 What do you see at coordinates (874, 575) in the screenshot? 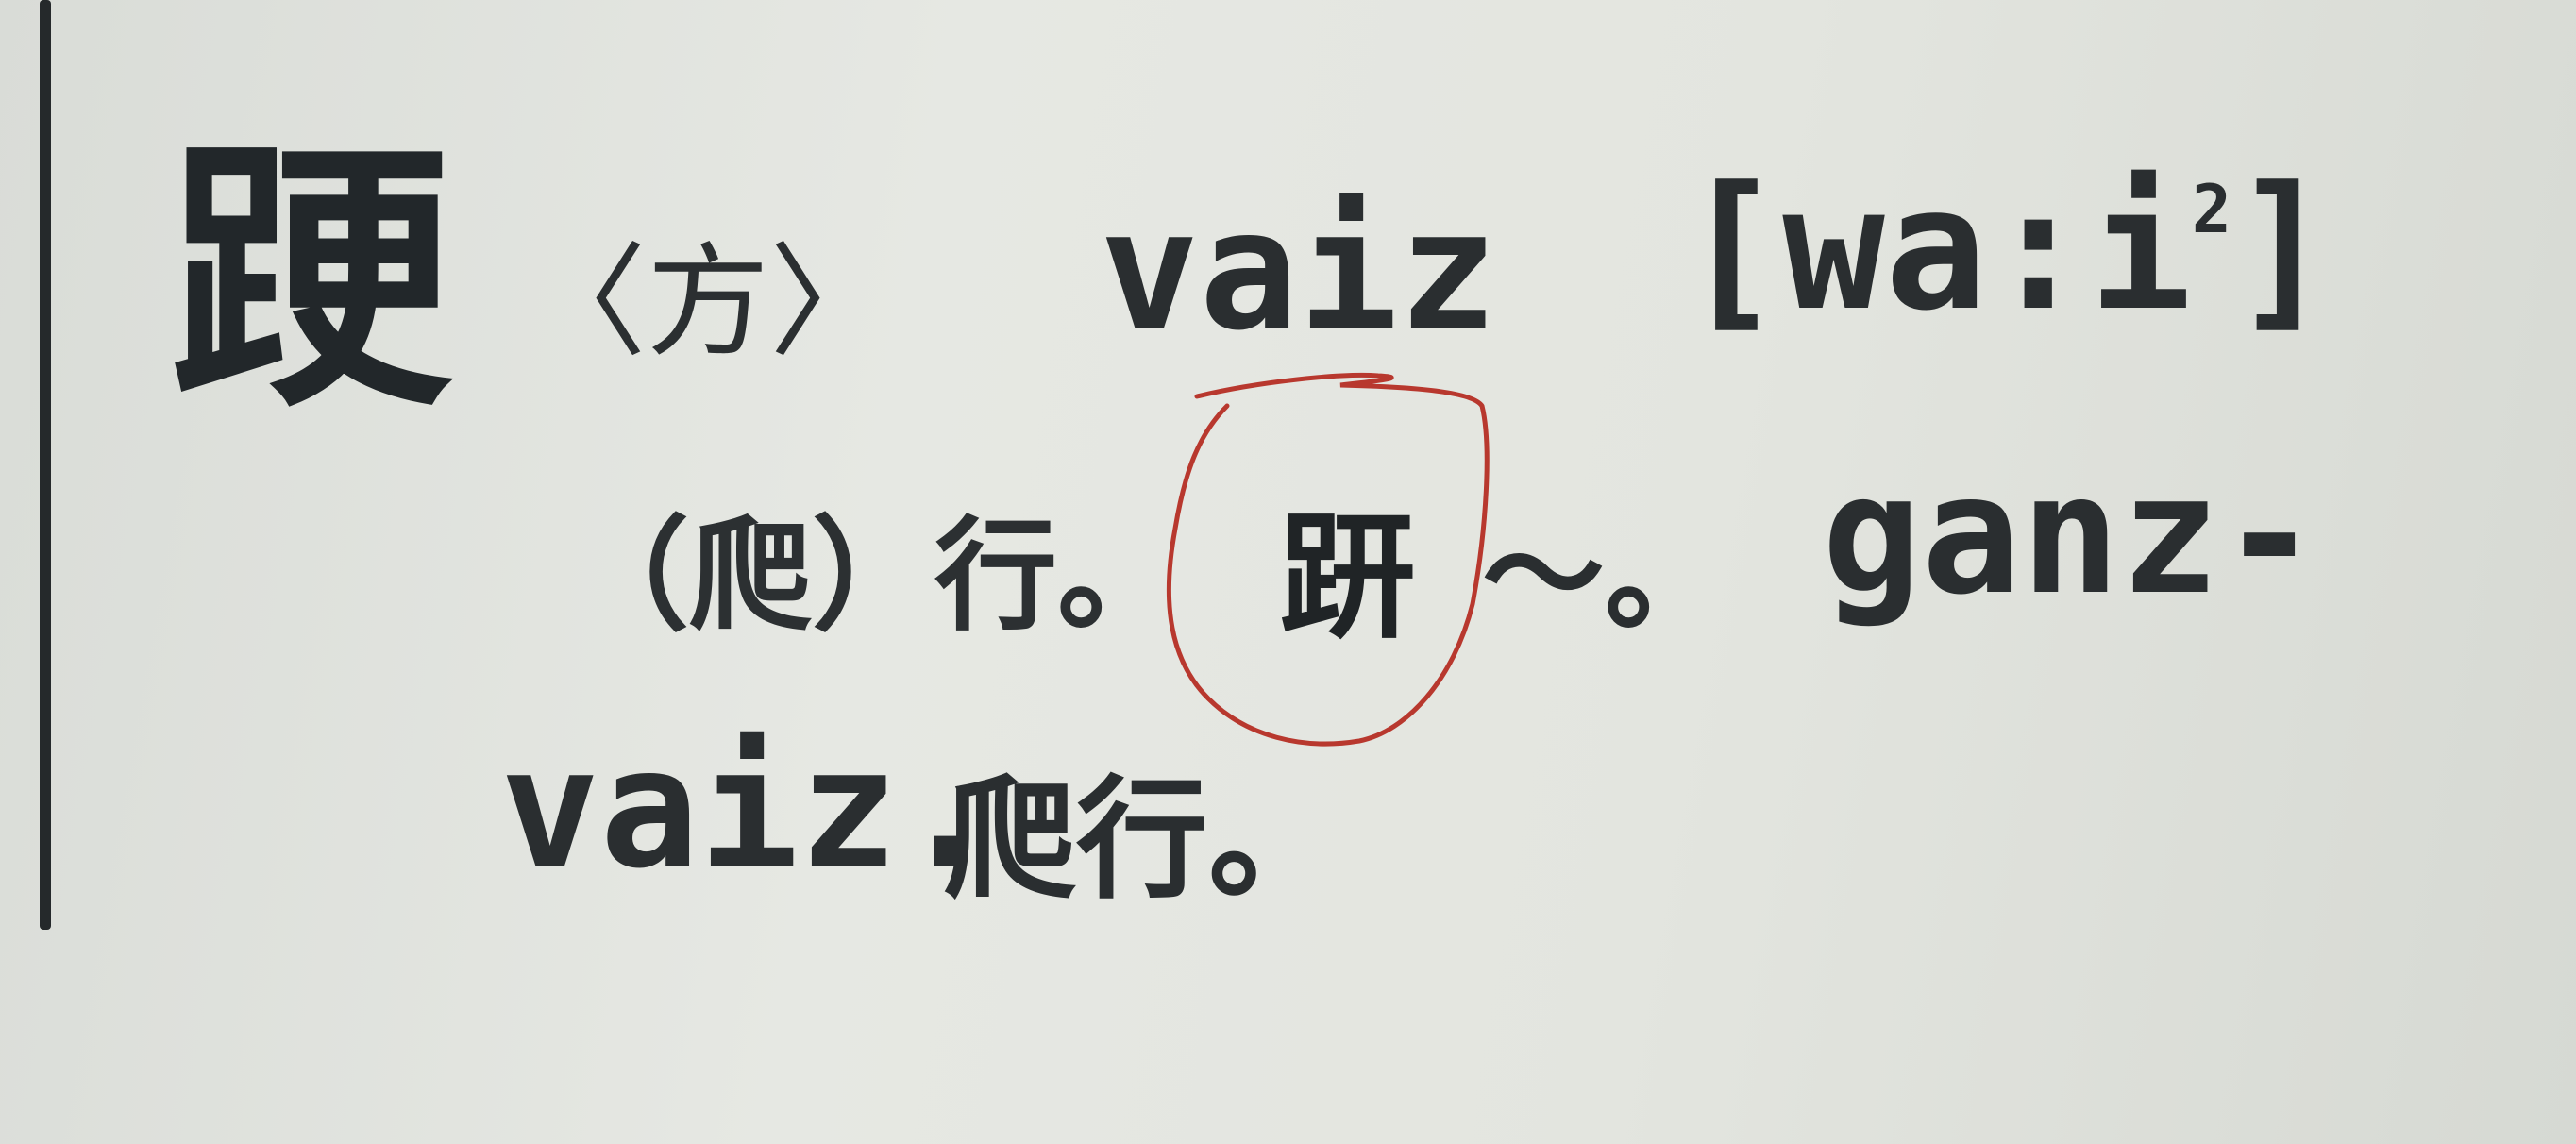
I see `definition: （爬）行。` at bounding box center [874, 575].